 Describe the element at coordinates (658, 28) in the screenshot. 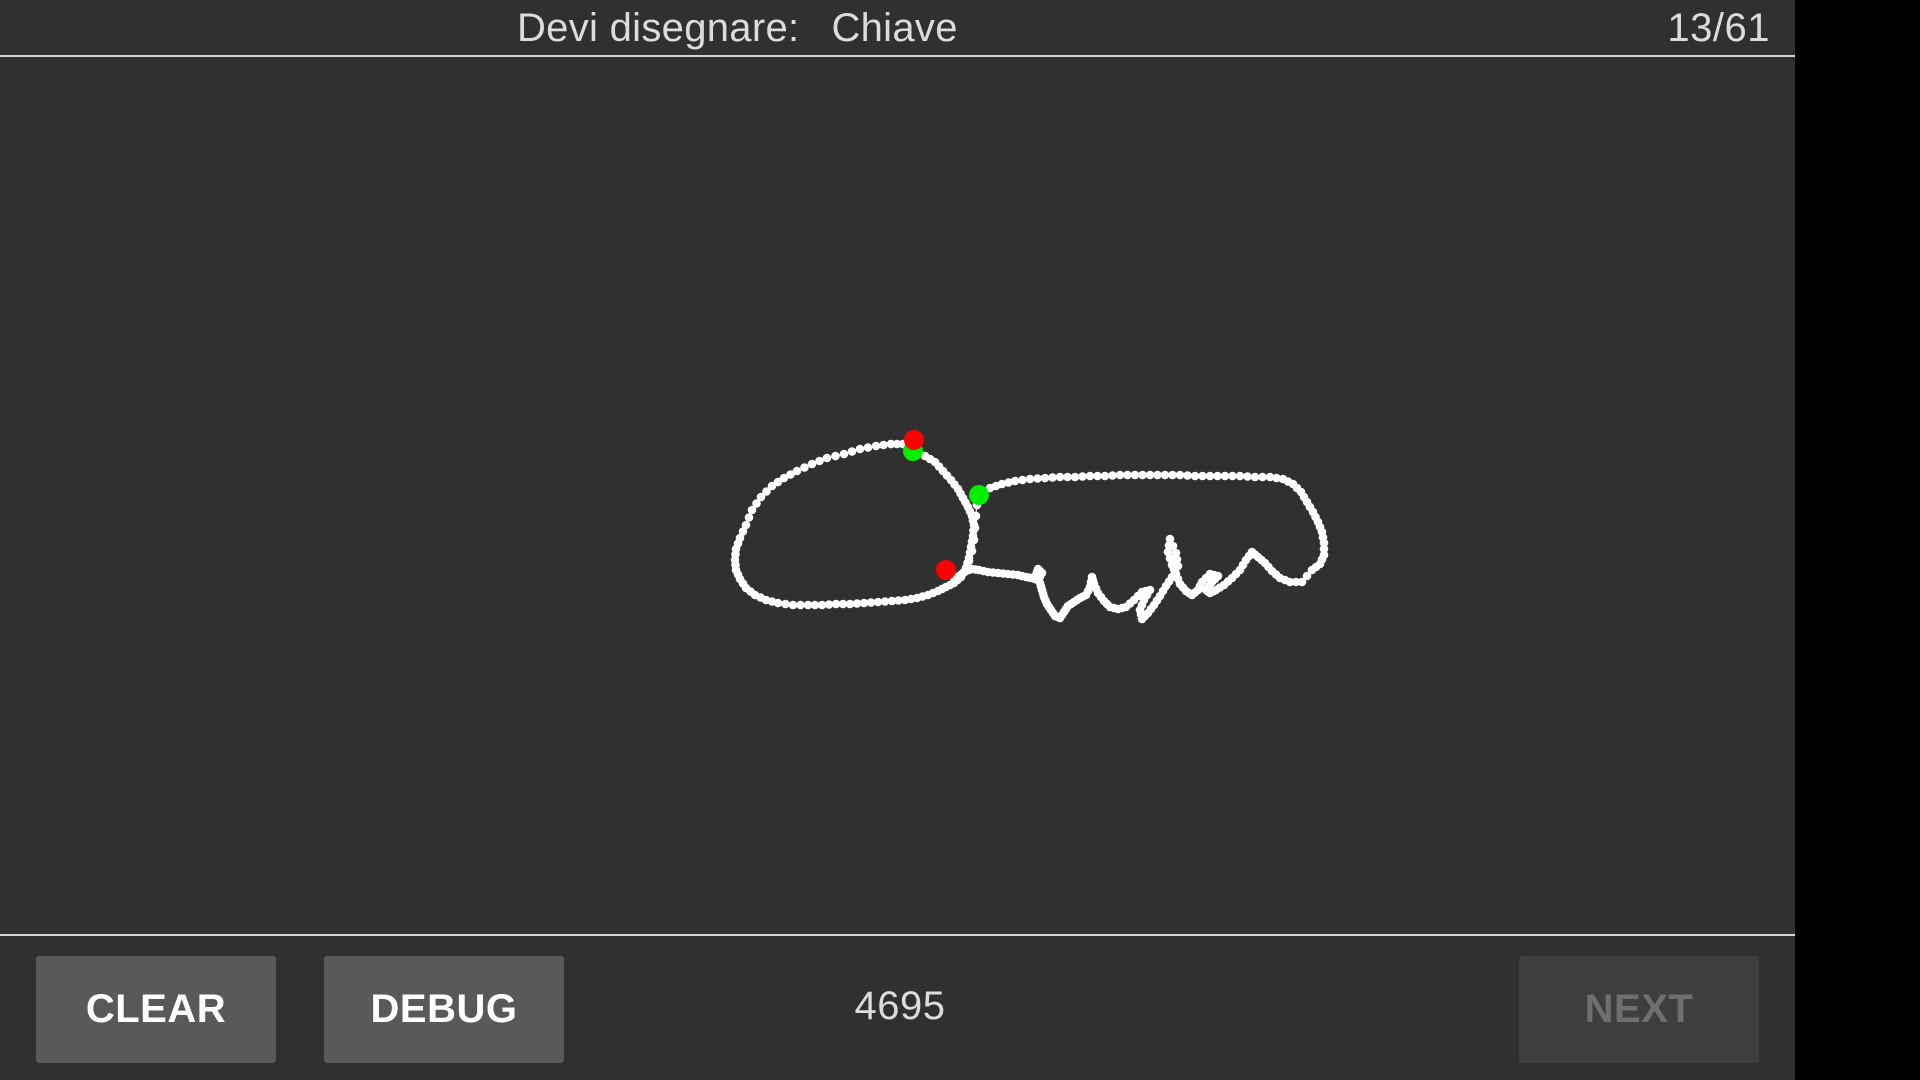

I see `prompt-label: Devi disegnare:` at that location.